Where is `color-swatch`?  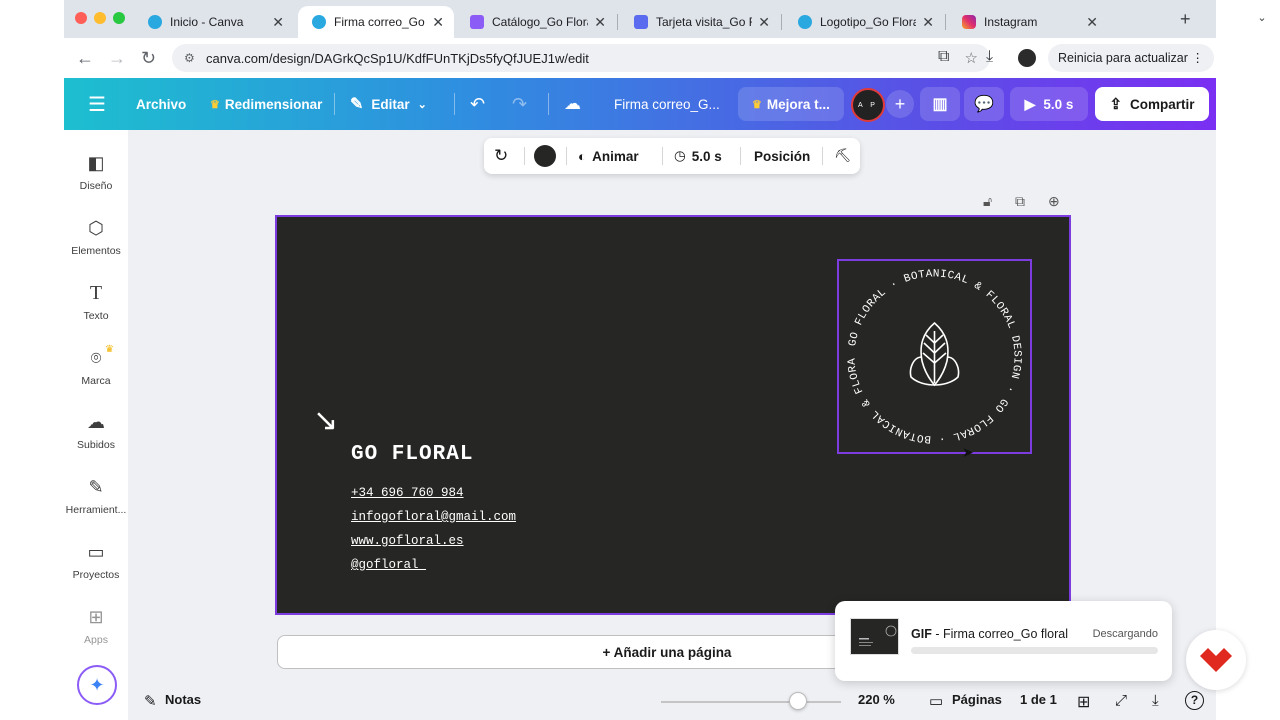 color-swatch is located at coordinates (545, 156).